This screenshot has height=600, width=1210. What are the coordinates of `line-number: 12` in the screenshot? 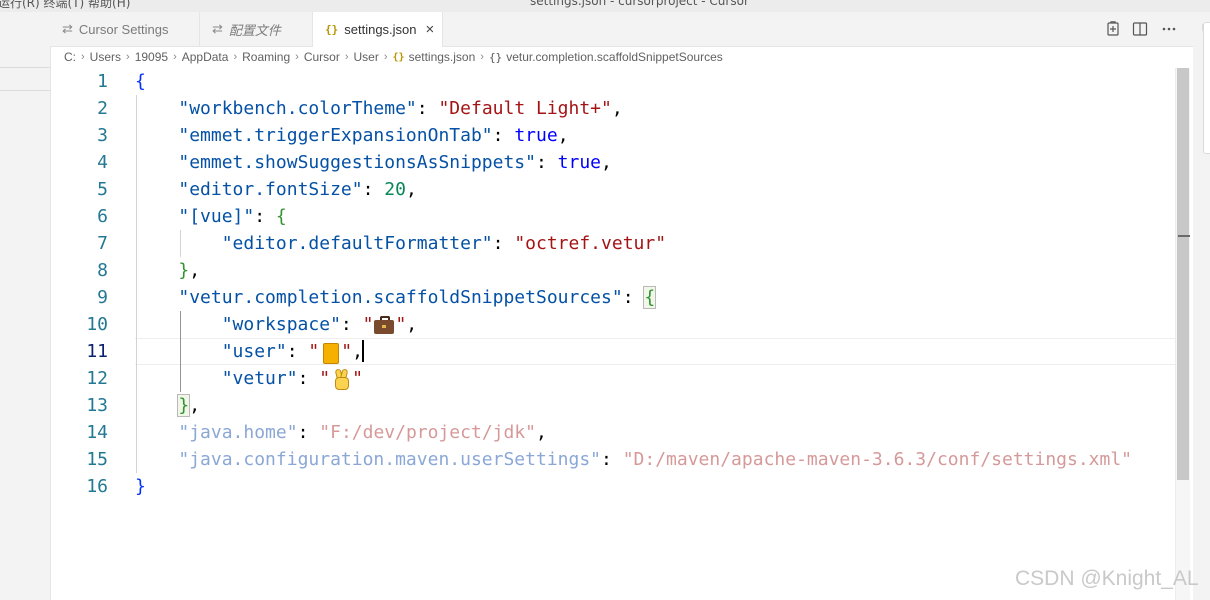 It's located at (97, 378).